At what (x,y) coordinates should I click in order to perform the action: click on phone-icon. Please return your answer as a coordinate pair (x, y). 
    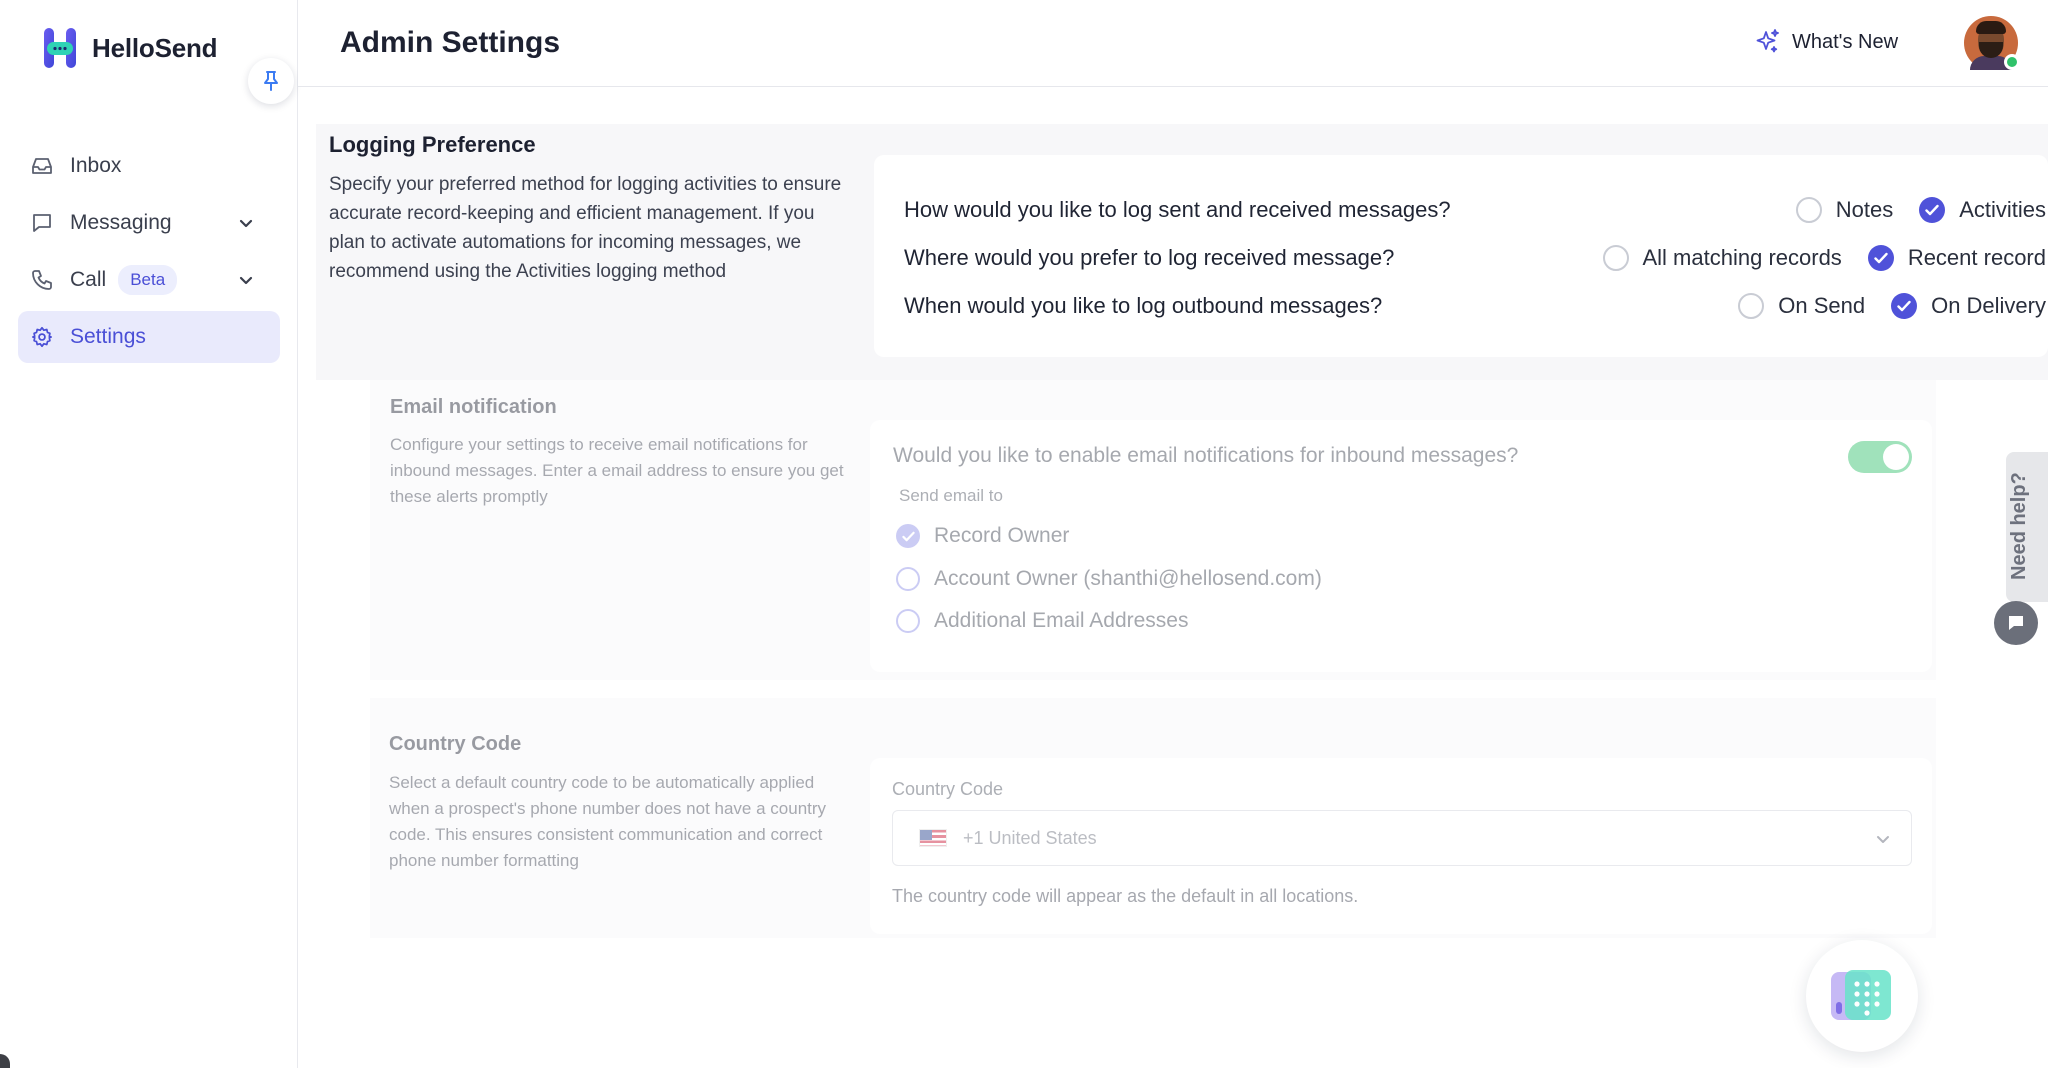
    Looking at the image, I should click on (42, 280).